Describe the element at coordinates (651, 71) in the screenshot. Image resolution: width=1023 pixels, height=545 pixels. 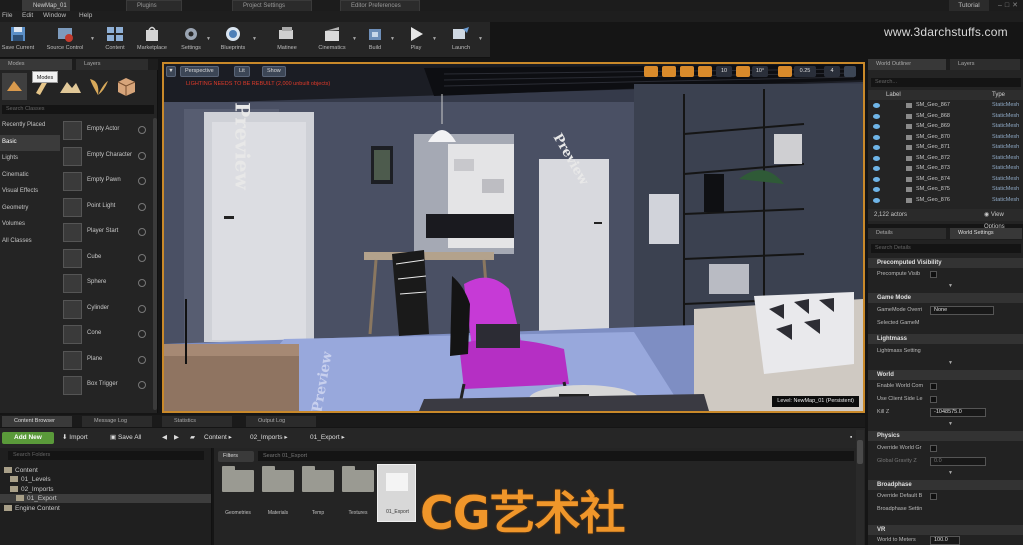
I see `transform-mode-icon` at that location.